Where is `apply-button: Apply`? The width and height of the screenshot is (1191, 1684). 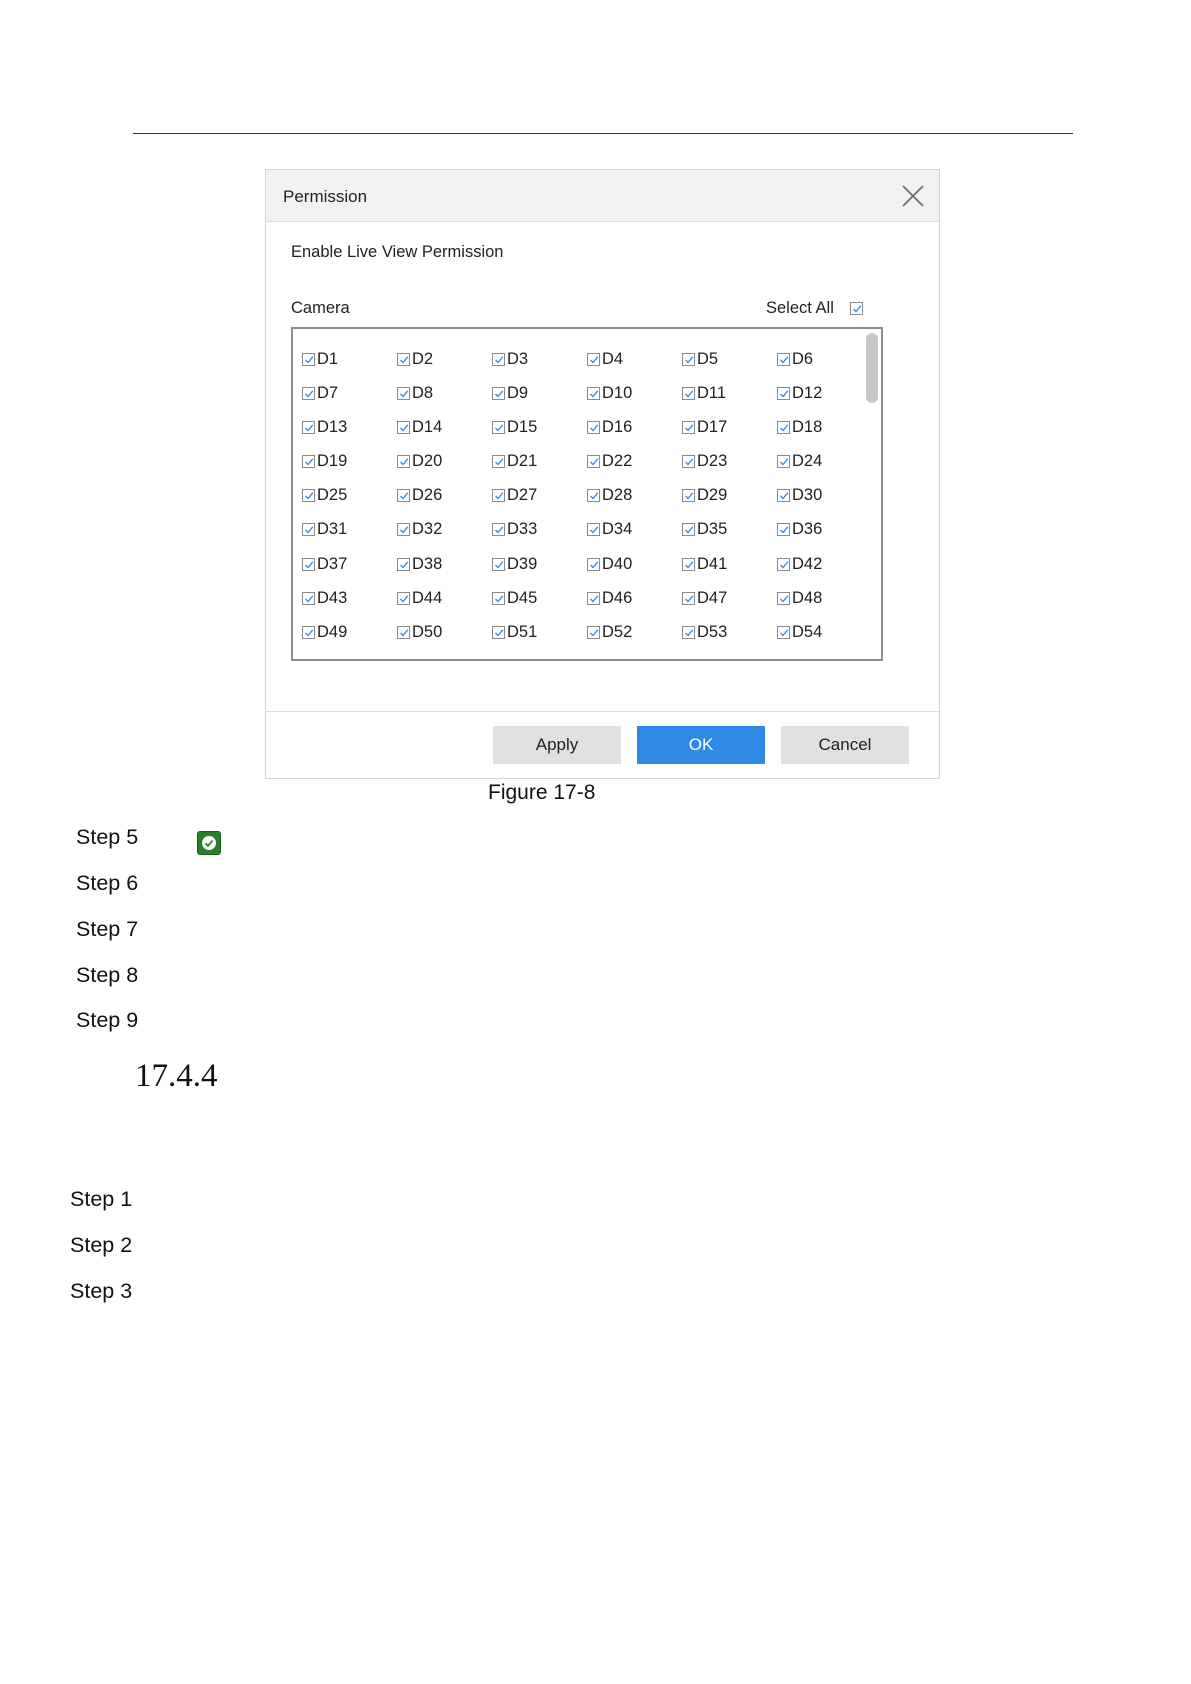
apply-button: Apply is located at coordinates (557, 745).